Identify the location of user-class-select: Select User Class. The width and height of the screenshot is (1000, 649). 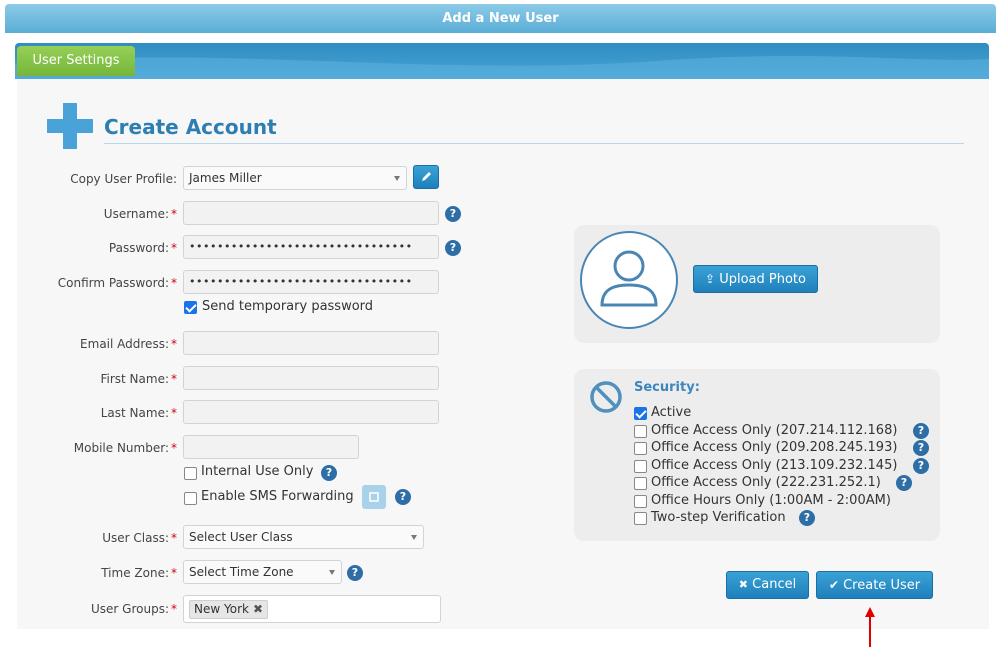
(303, 537).